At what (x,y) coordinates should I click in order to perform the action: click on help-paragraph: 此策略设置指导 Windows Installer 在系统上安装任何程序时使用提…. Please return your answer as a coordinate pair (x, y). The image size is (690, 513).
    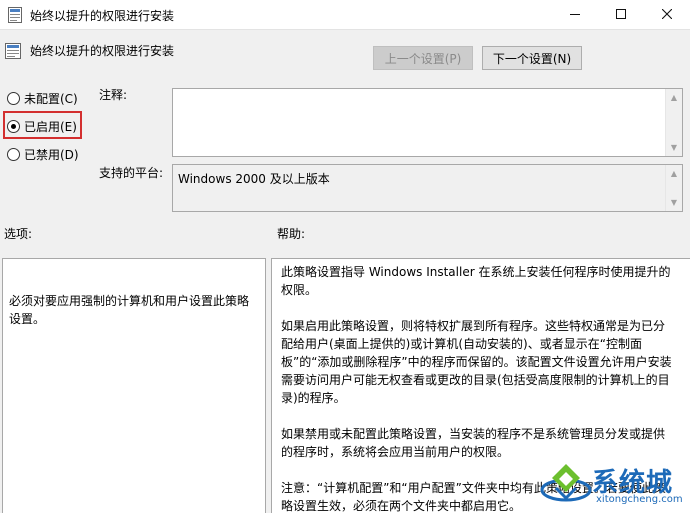
    Looking at the image, I should click on (476, 281).